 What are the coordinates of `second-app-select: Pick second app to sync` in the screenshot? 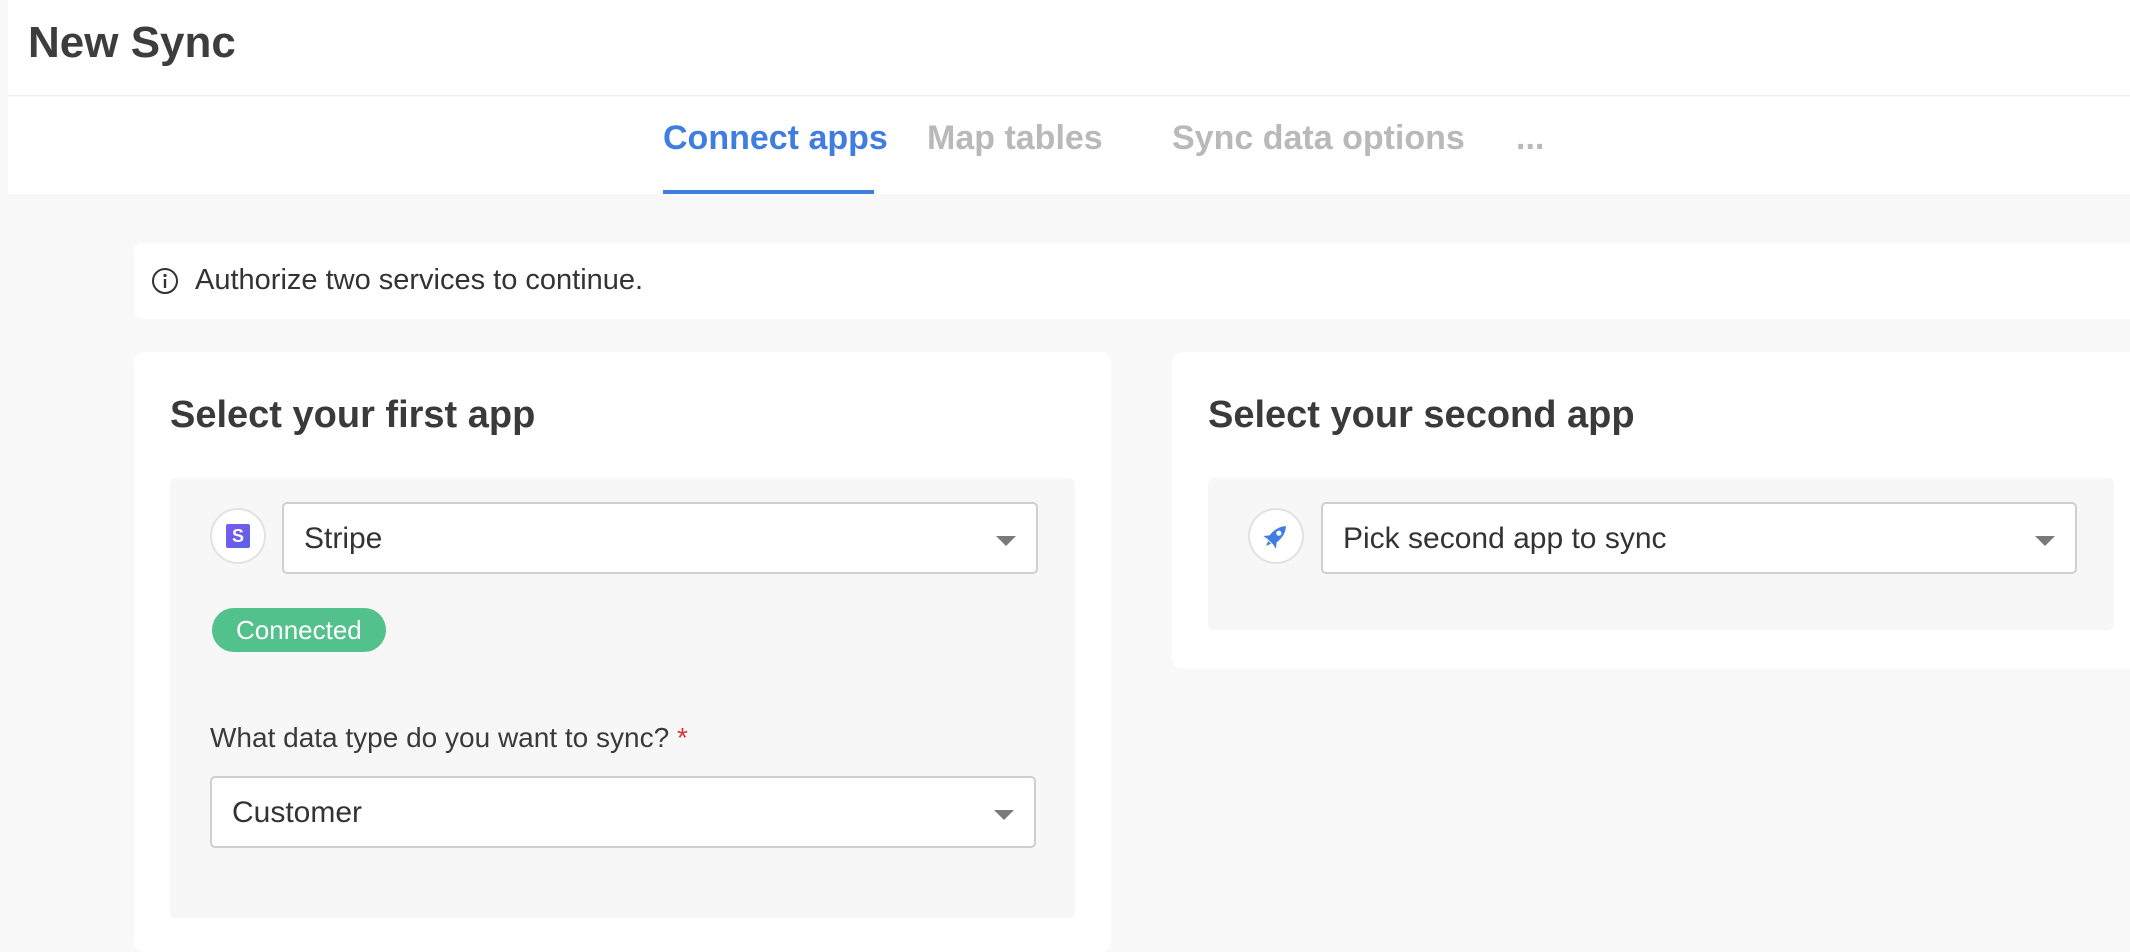 It's located at (1699, 538).